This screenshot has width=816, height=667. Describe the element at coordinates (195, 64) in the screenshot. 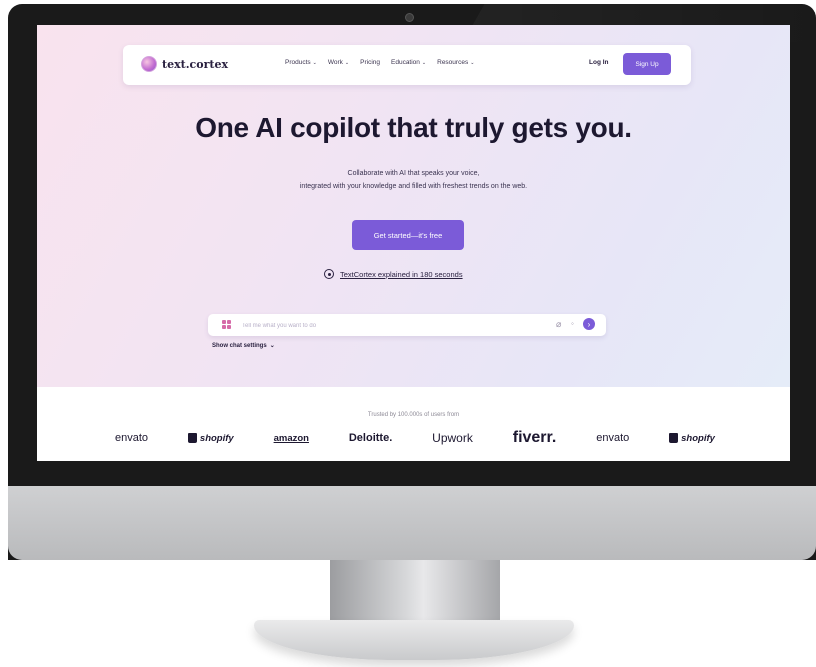

I see `logo-text: text.cortex` at that location.